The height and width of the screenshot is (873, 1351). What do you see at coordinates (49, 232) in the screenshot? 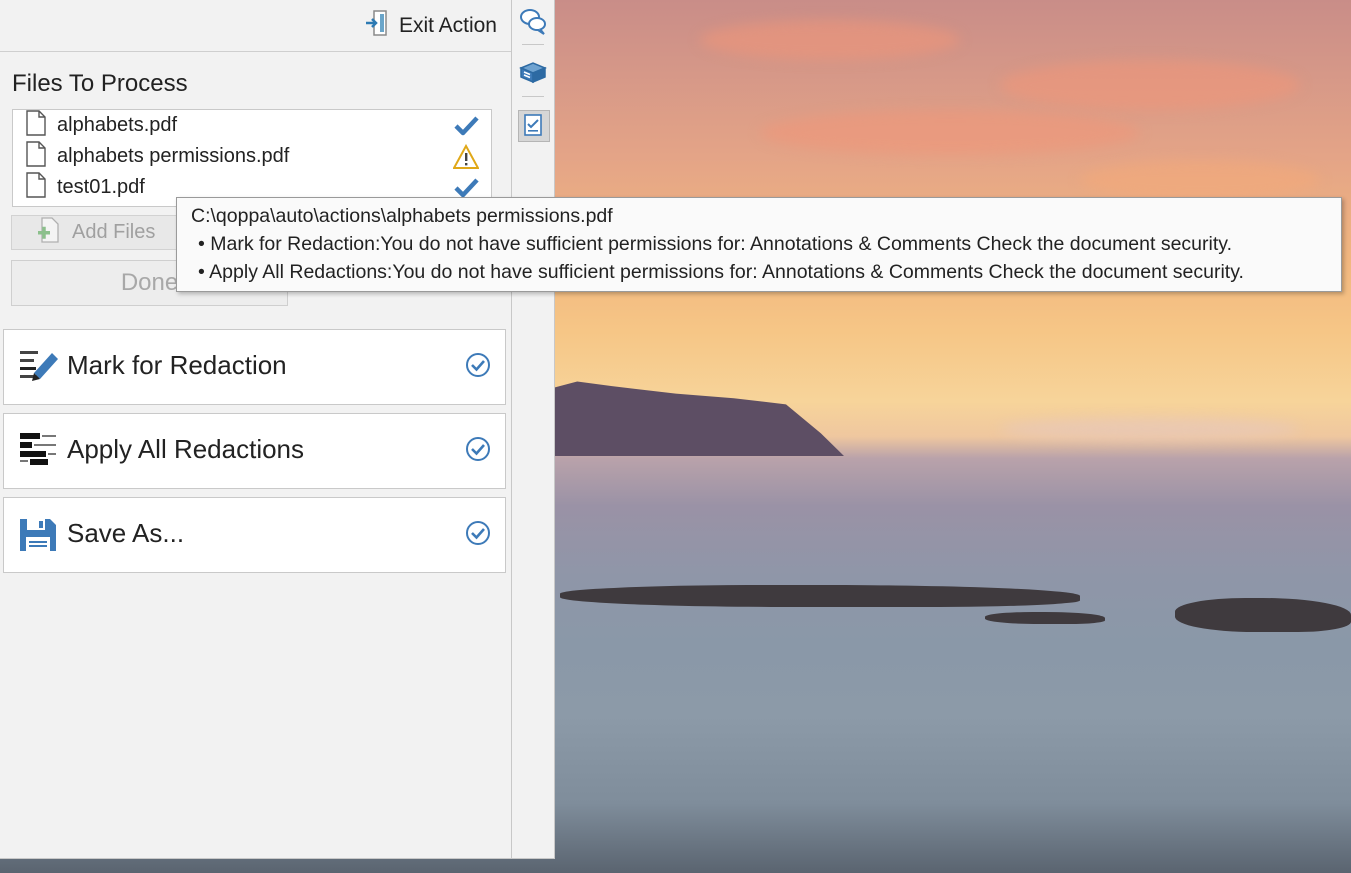
I see `add-file-icon` at bounding box center [49, 232].